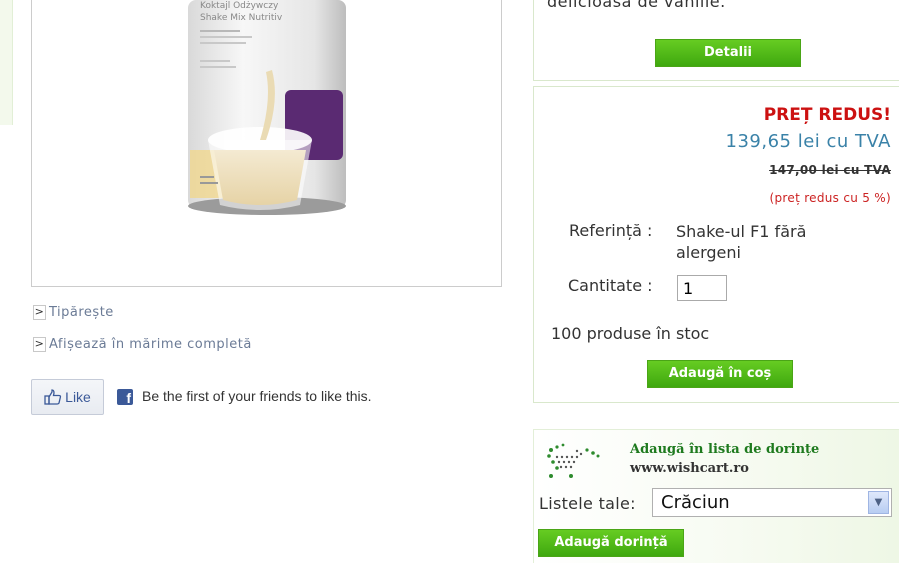 This screenshot has width=899, height=563. Describe the element at coordinates (241, 18) in the screenshot. I see `svg-text: Shake Mix Nutritiv` at that location.